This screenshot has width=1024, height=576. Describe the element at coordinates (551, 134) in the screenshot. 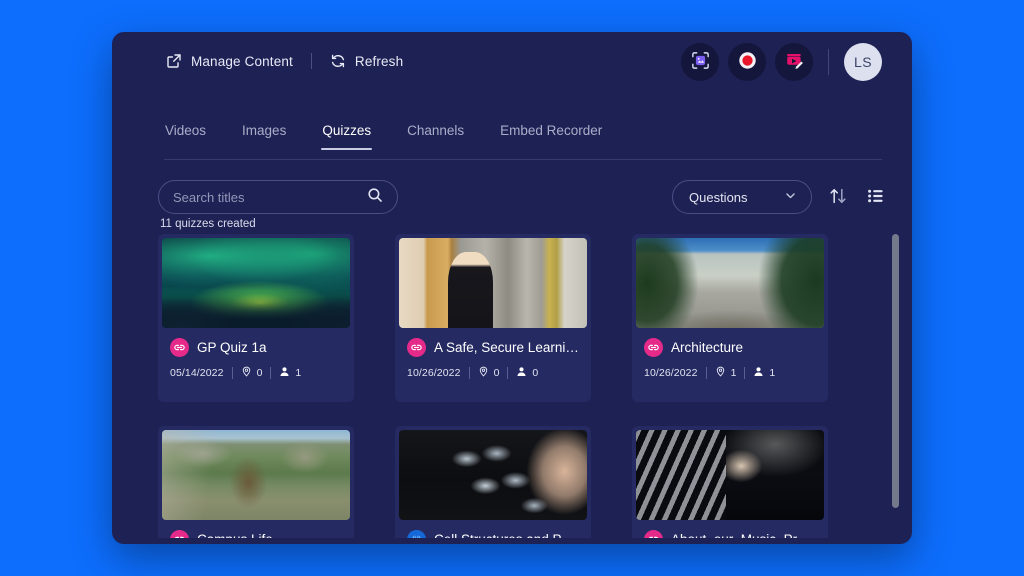

I see `tab-embed-recorder: Embed Recorder` at that location.